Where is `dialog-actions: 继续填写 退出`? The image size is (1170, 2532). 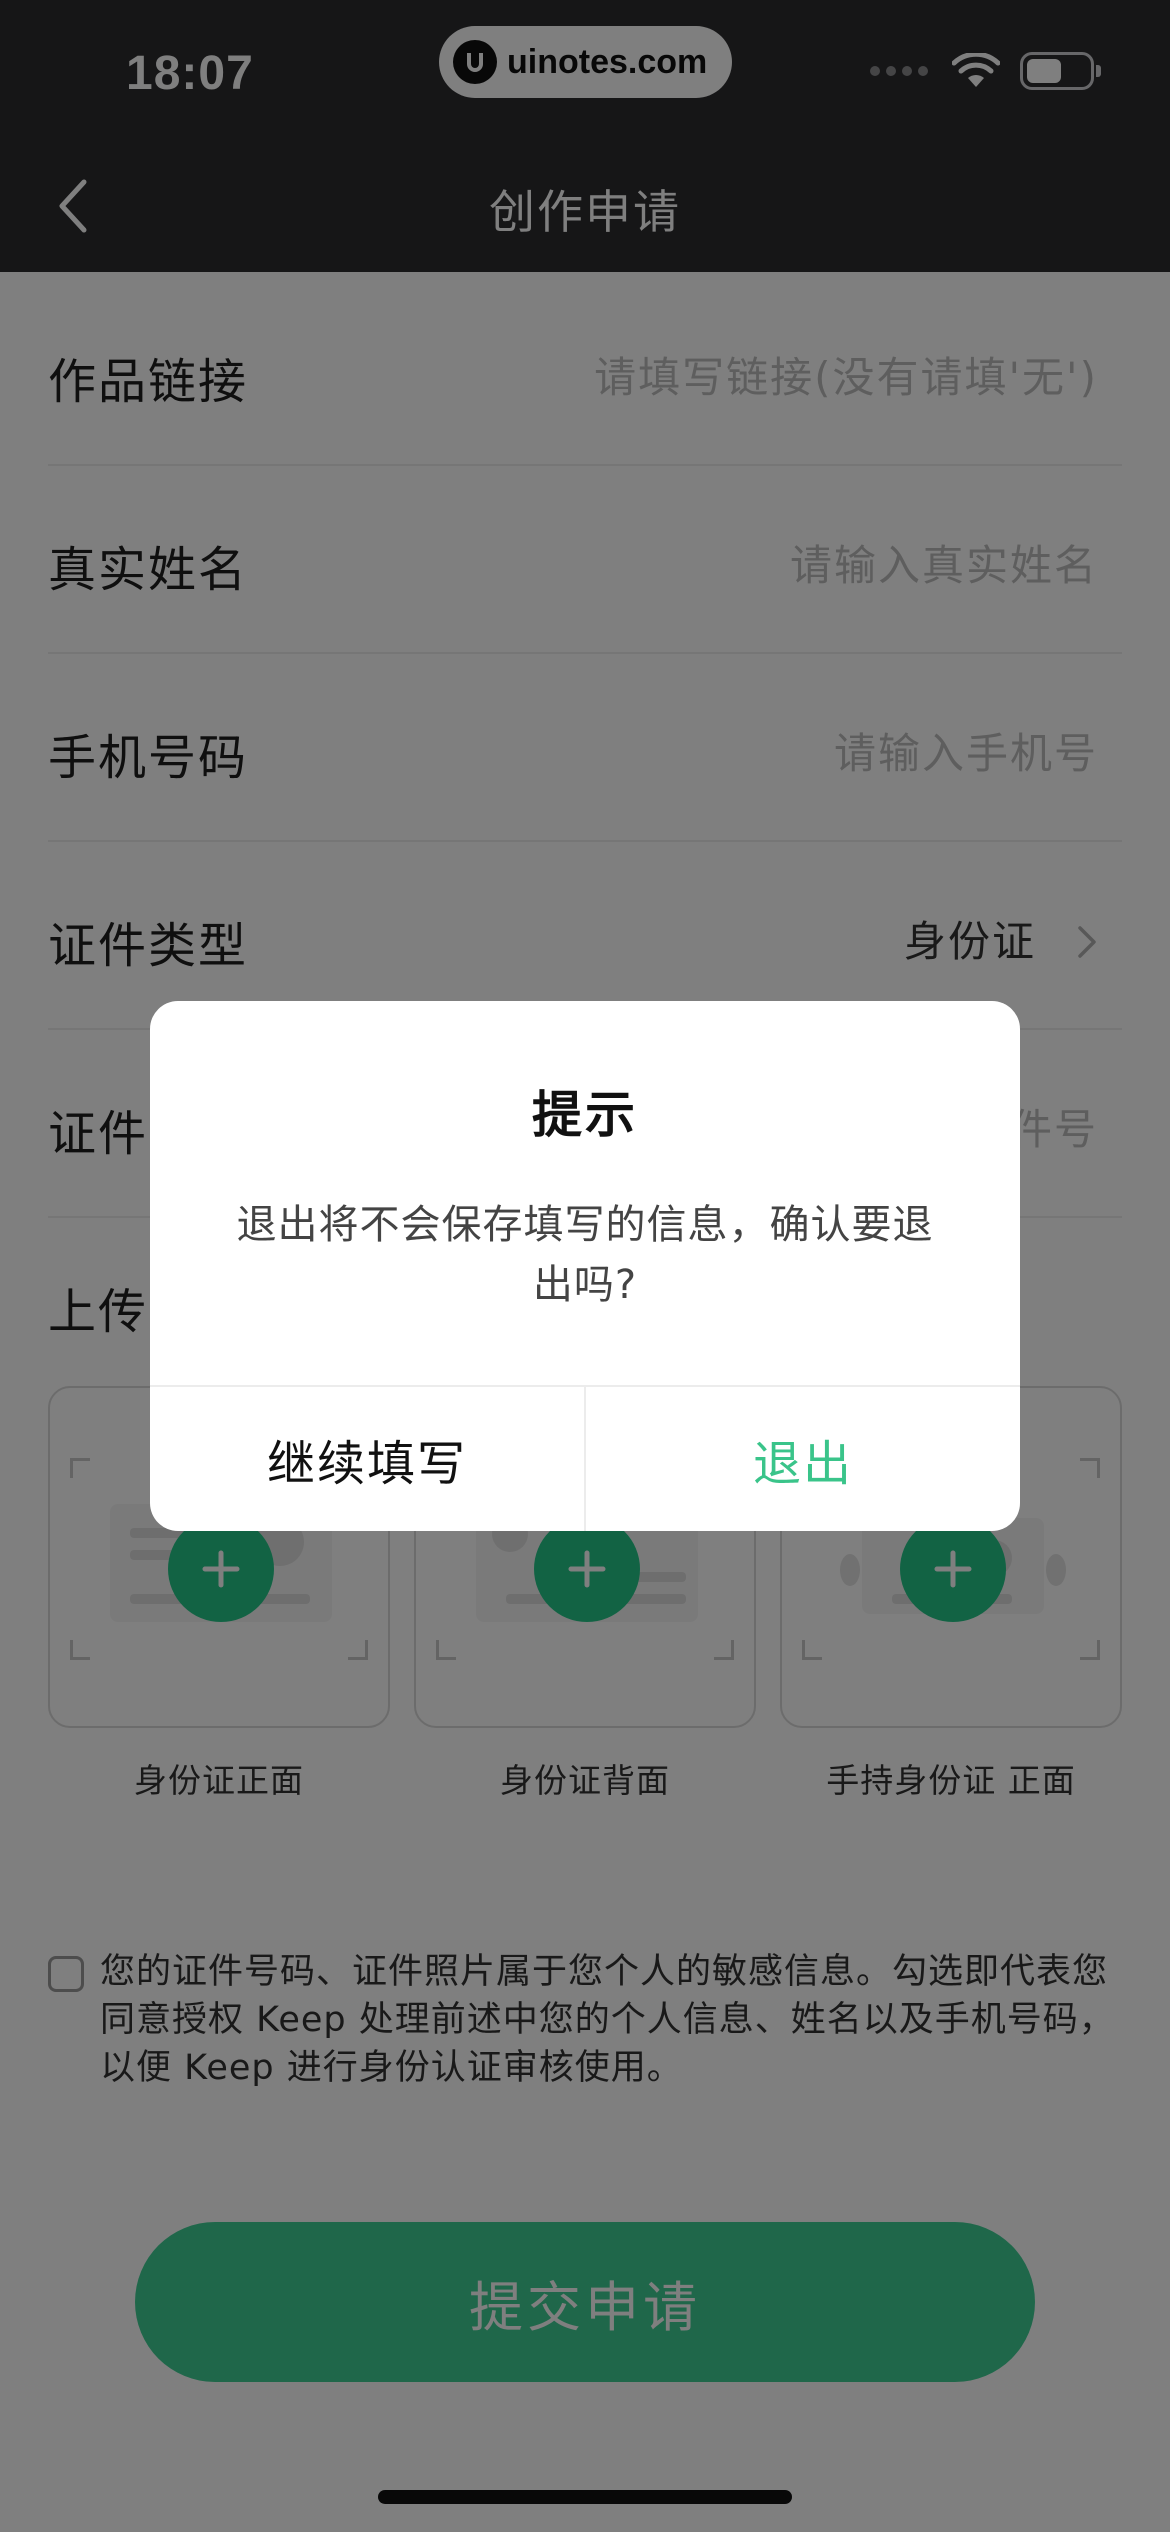 dialog-actions: 继续填写 退出 is located at coordinates (585, 1458).